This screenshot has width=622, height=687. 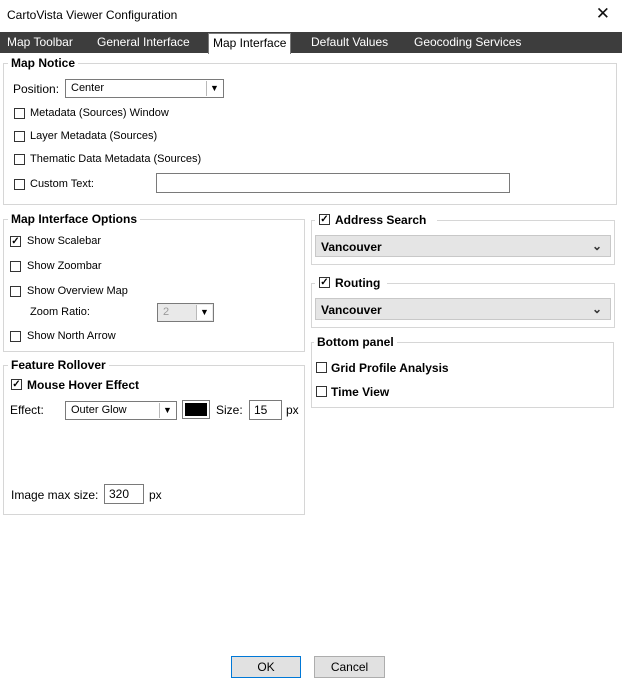 I want to click on size-input: 15, so click(x=265, y=410).